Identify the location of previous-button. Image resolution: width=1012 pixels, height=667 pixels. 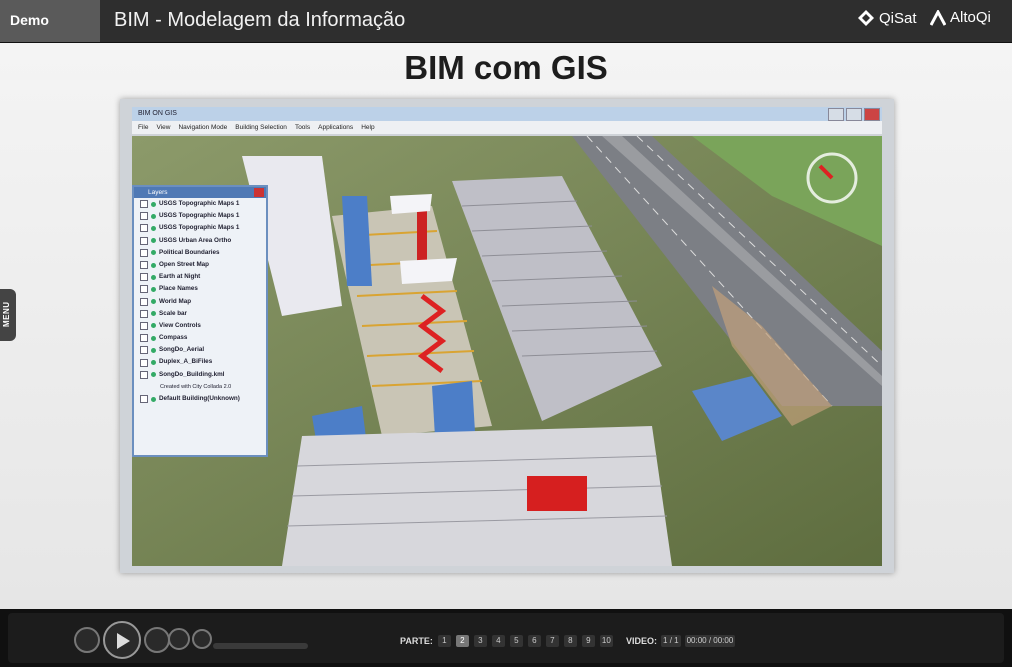
(87, 640).